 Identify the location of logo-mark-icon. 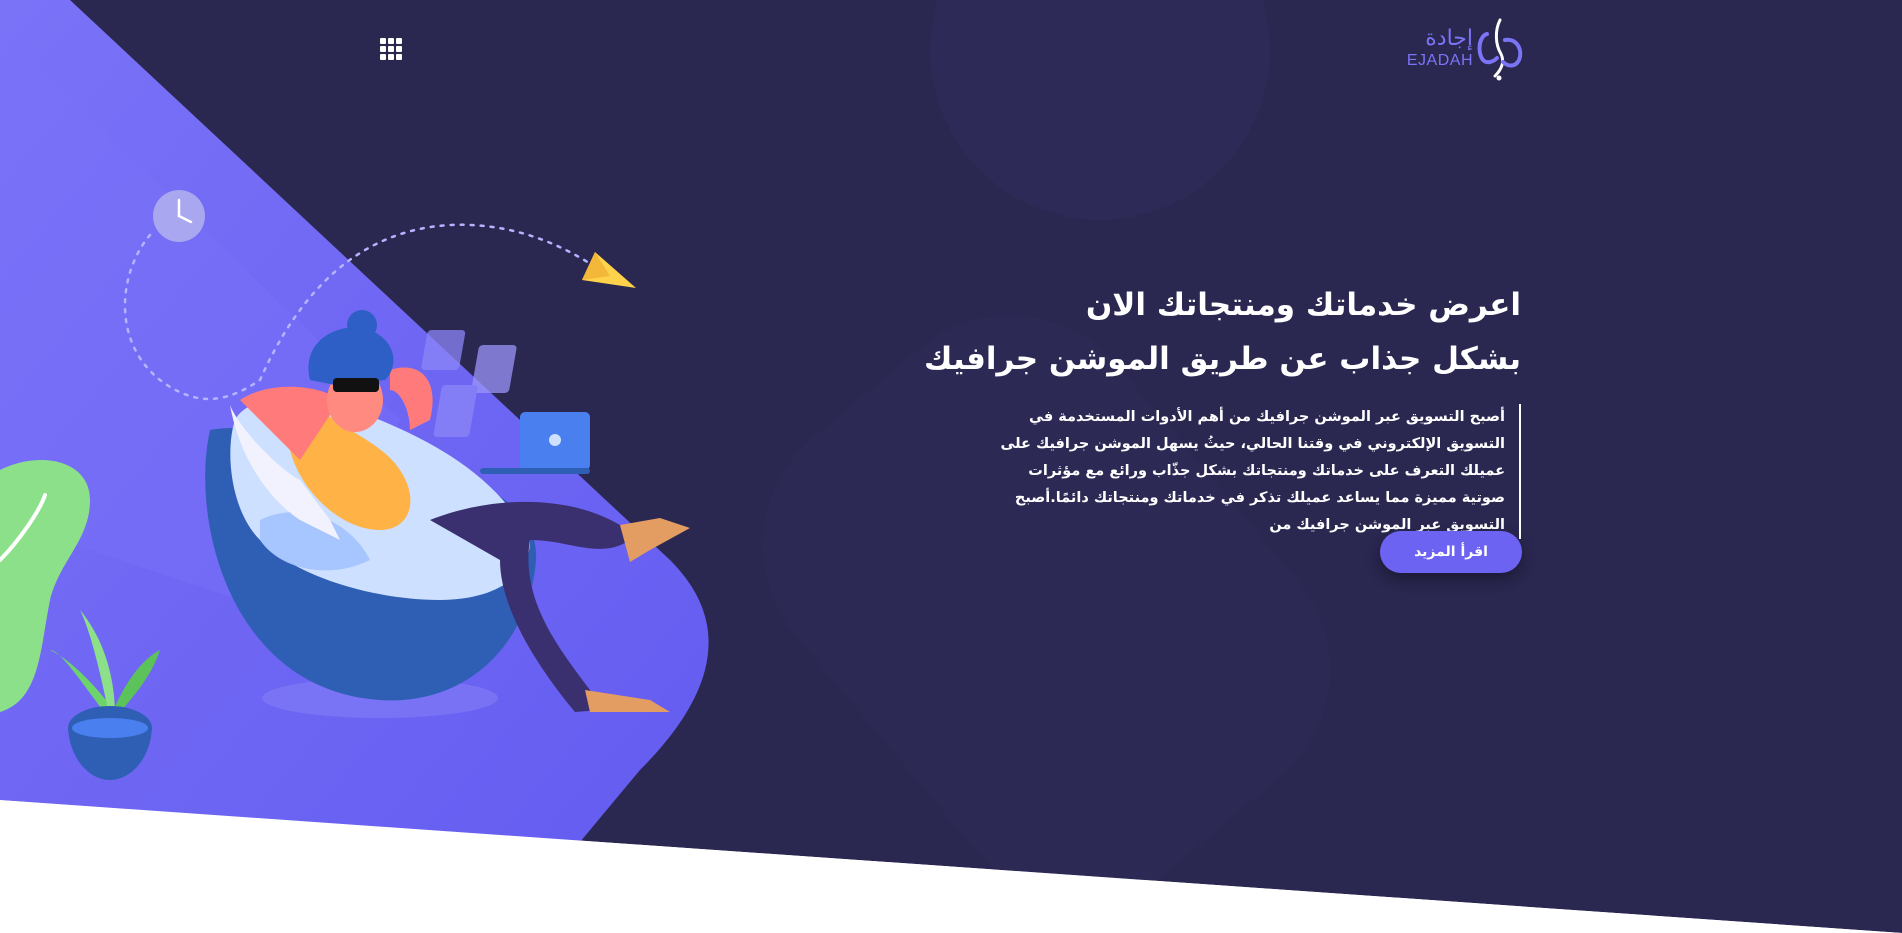
(1500, 49).